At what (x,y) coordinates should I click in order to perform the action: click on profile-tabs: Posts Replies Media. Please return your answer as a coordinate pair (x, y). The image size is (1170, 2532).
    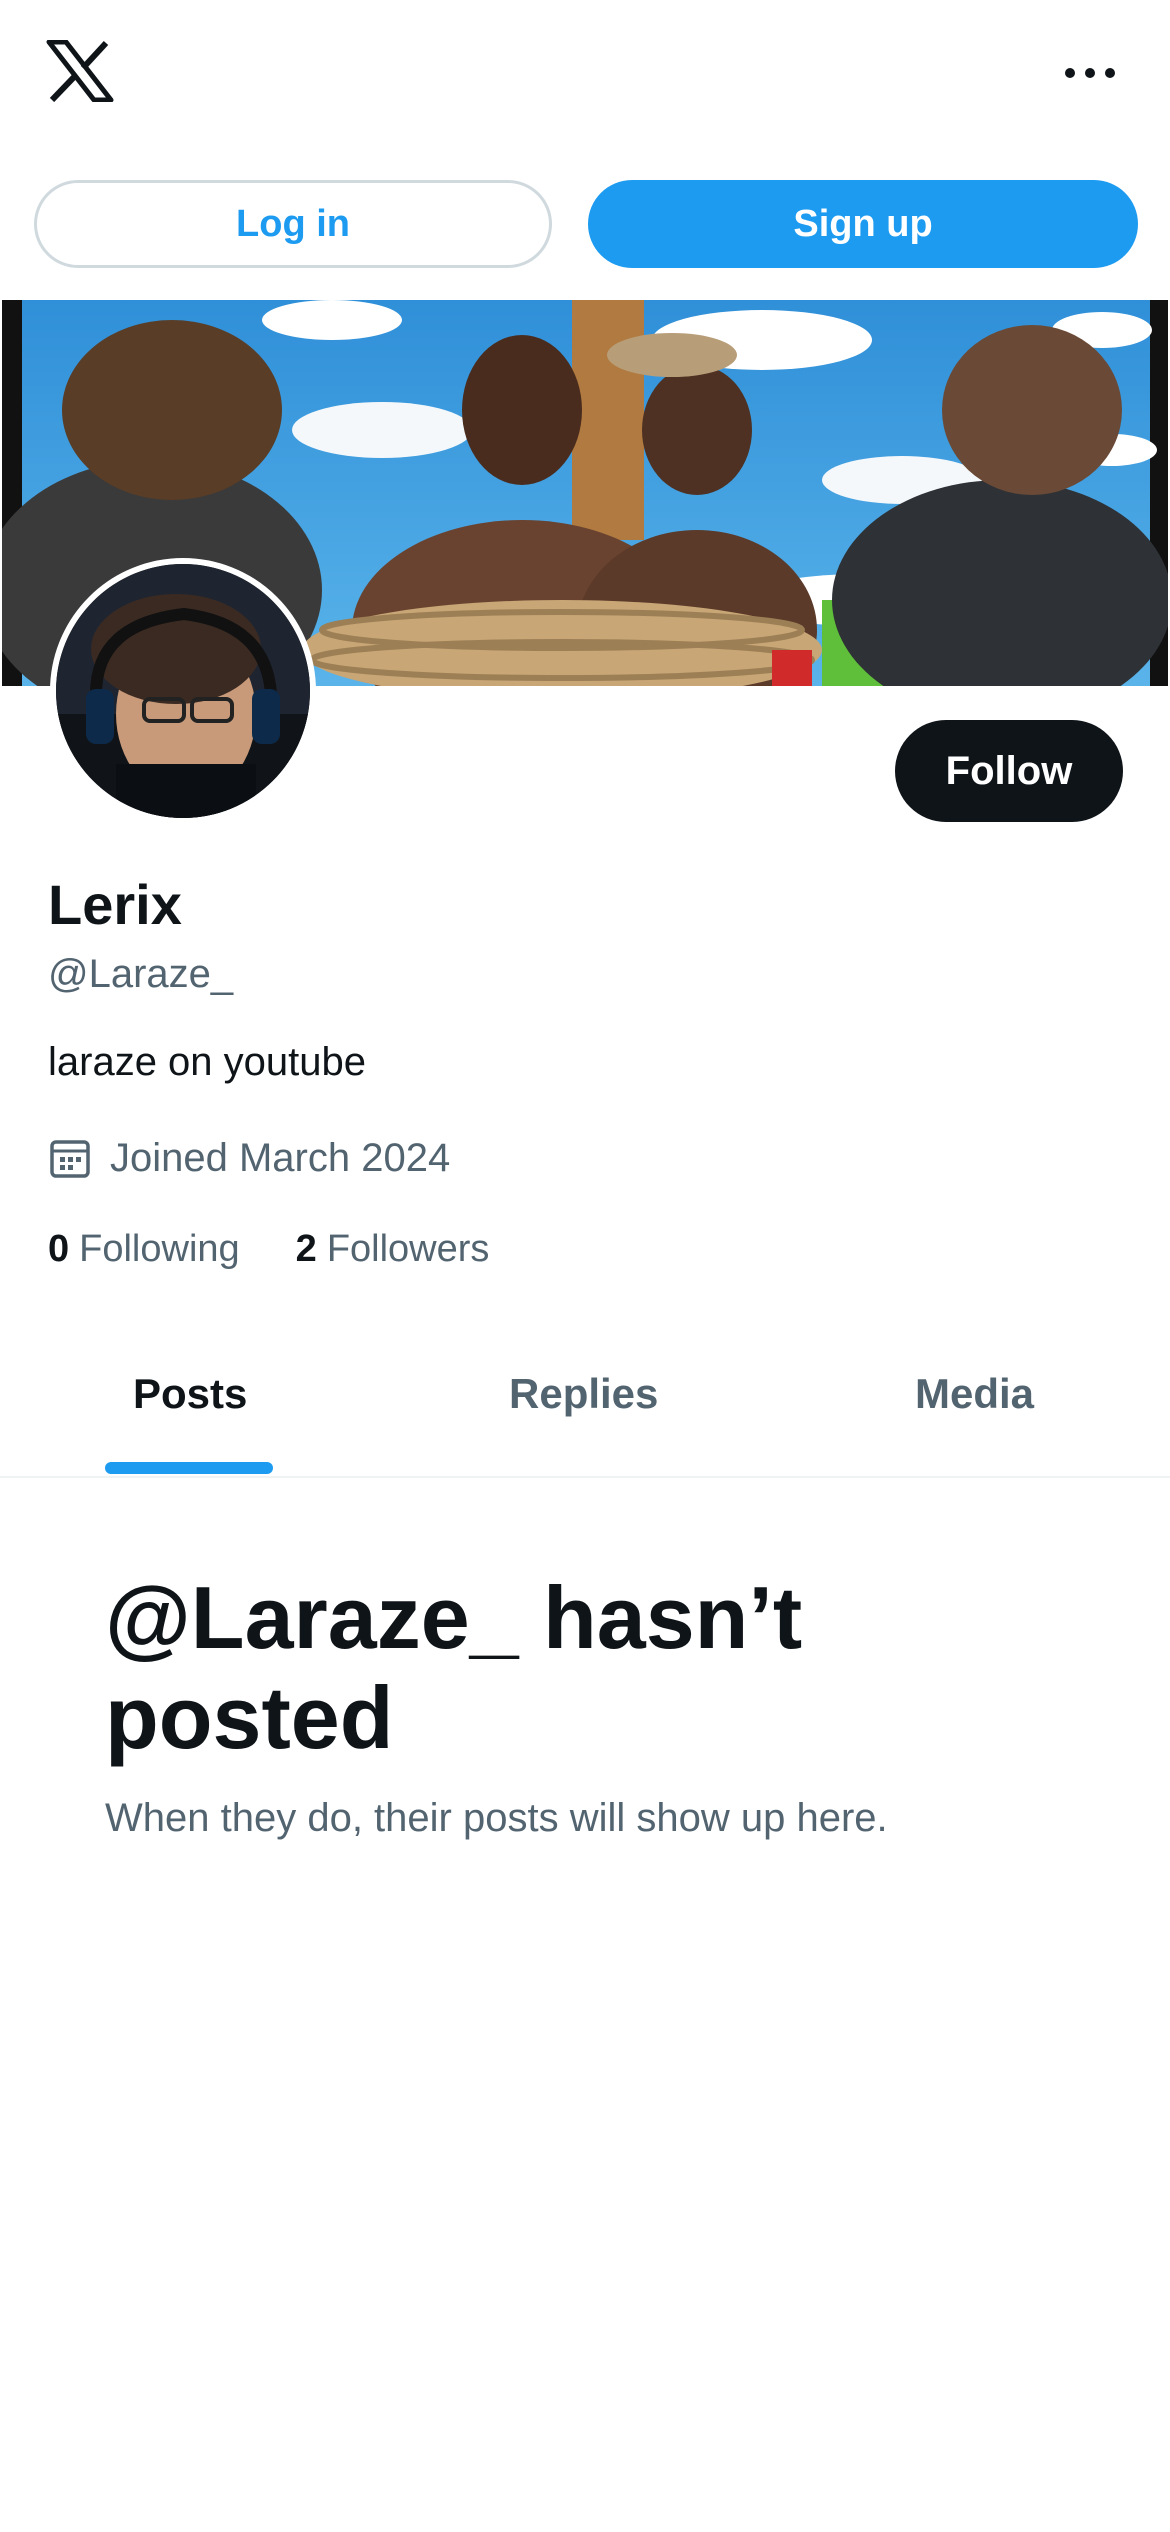
    Looking at the image, I should click on (585, 1404).